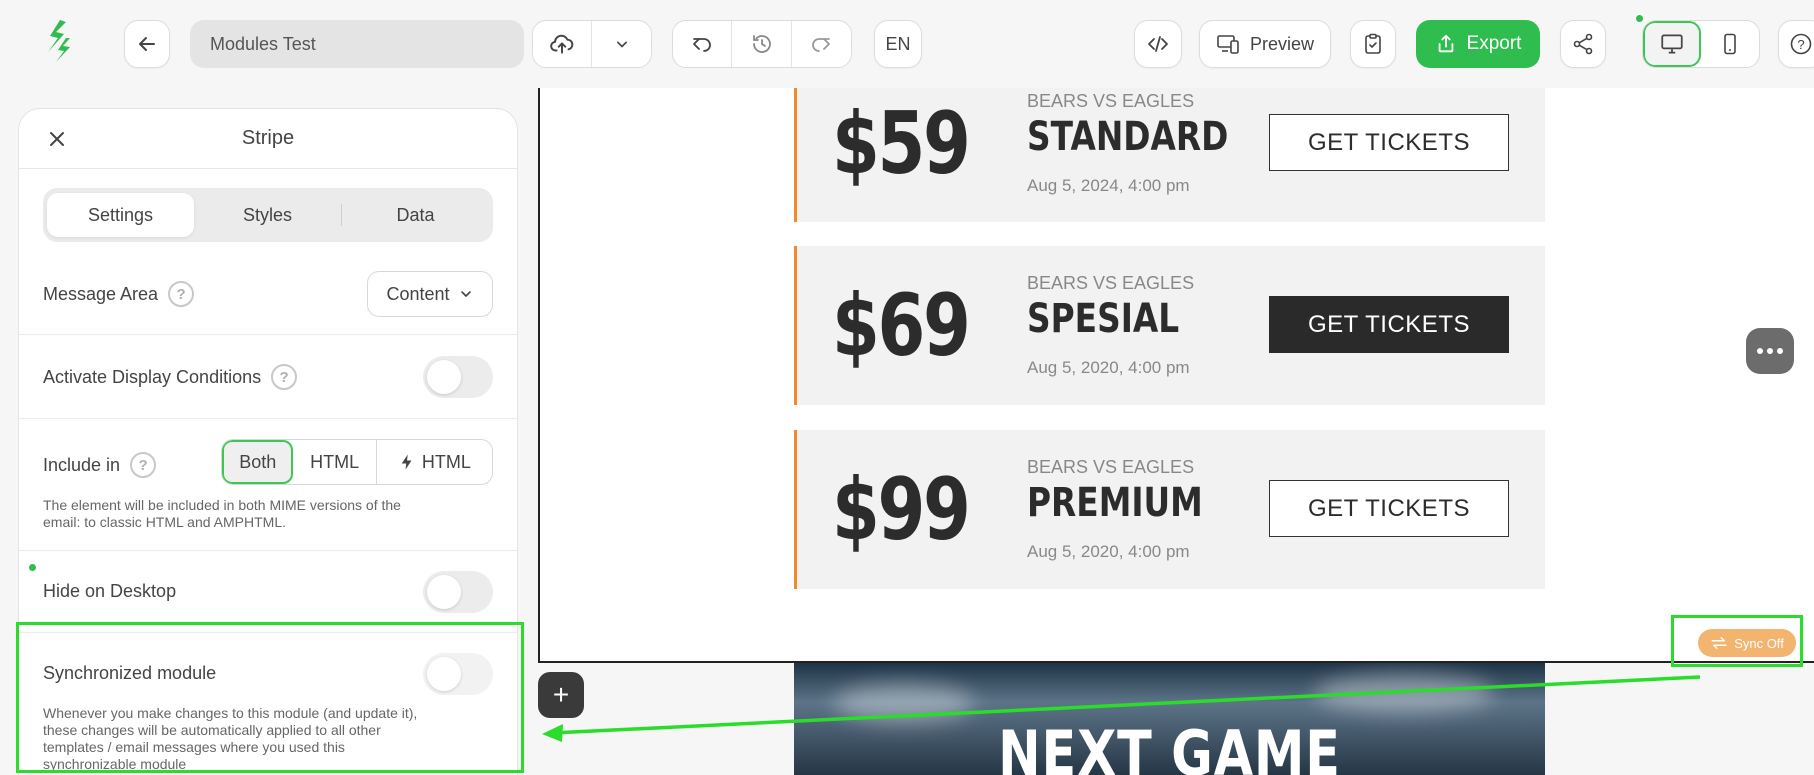 This screenshot has height=775, width=1814. Describe the element at coordinates (268, 592) in the screenshot. I see `hide-desktop-row: Hide on Desktop` at that location.